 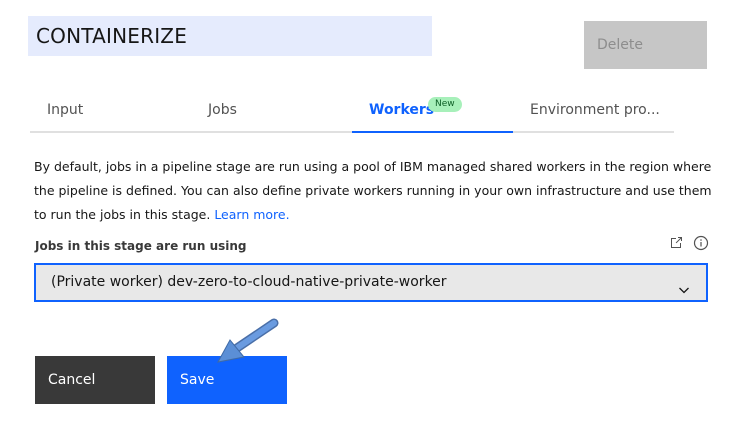 I want to click on delete-button: Delete, so click(x=645, y=45).